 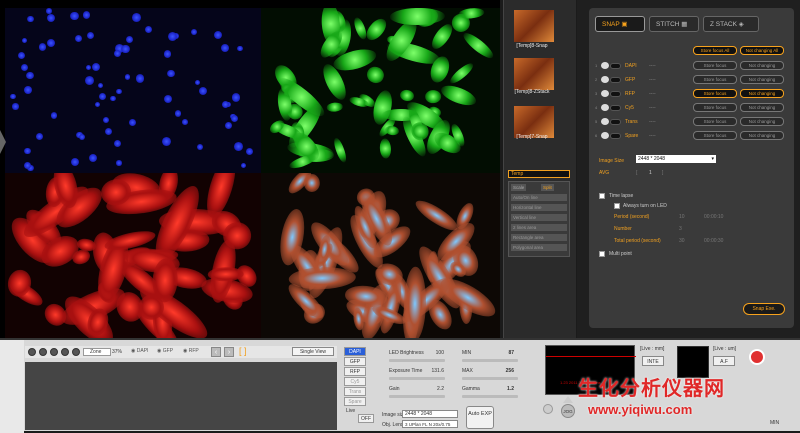 What do you see at coordinates (216, 352) in the screenshot?
I see `prev-button: ‹` at bounding box center [216, 352].